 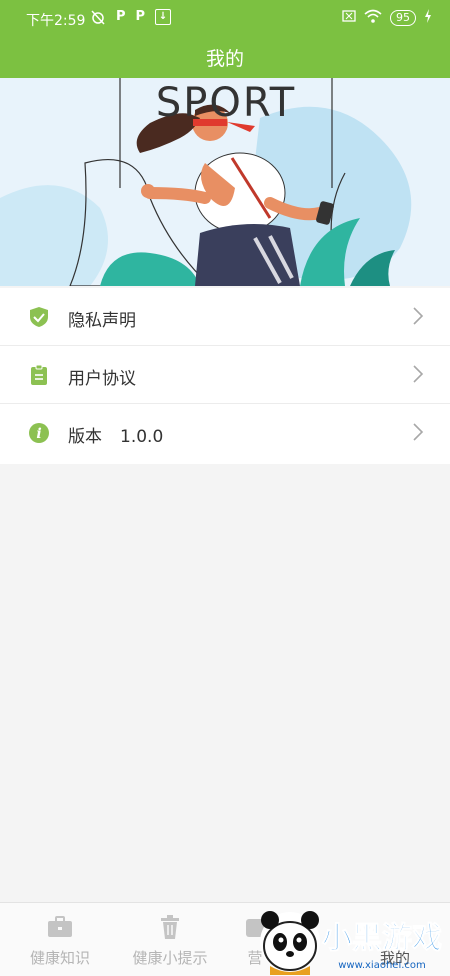 I want to click on charging-icon, so click(x=428, y=17).